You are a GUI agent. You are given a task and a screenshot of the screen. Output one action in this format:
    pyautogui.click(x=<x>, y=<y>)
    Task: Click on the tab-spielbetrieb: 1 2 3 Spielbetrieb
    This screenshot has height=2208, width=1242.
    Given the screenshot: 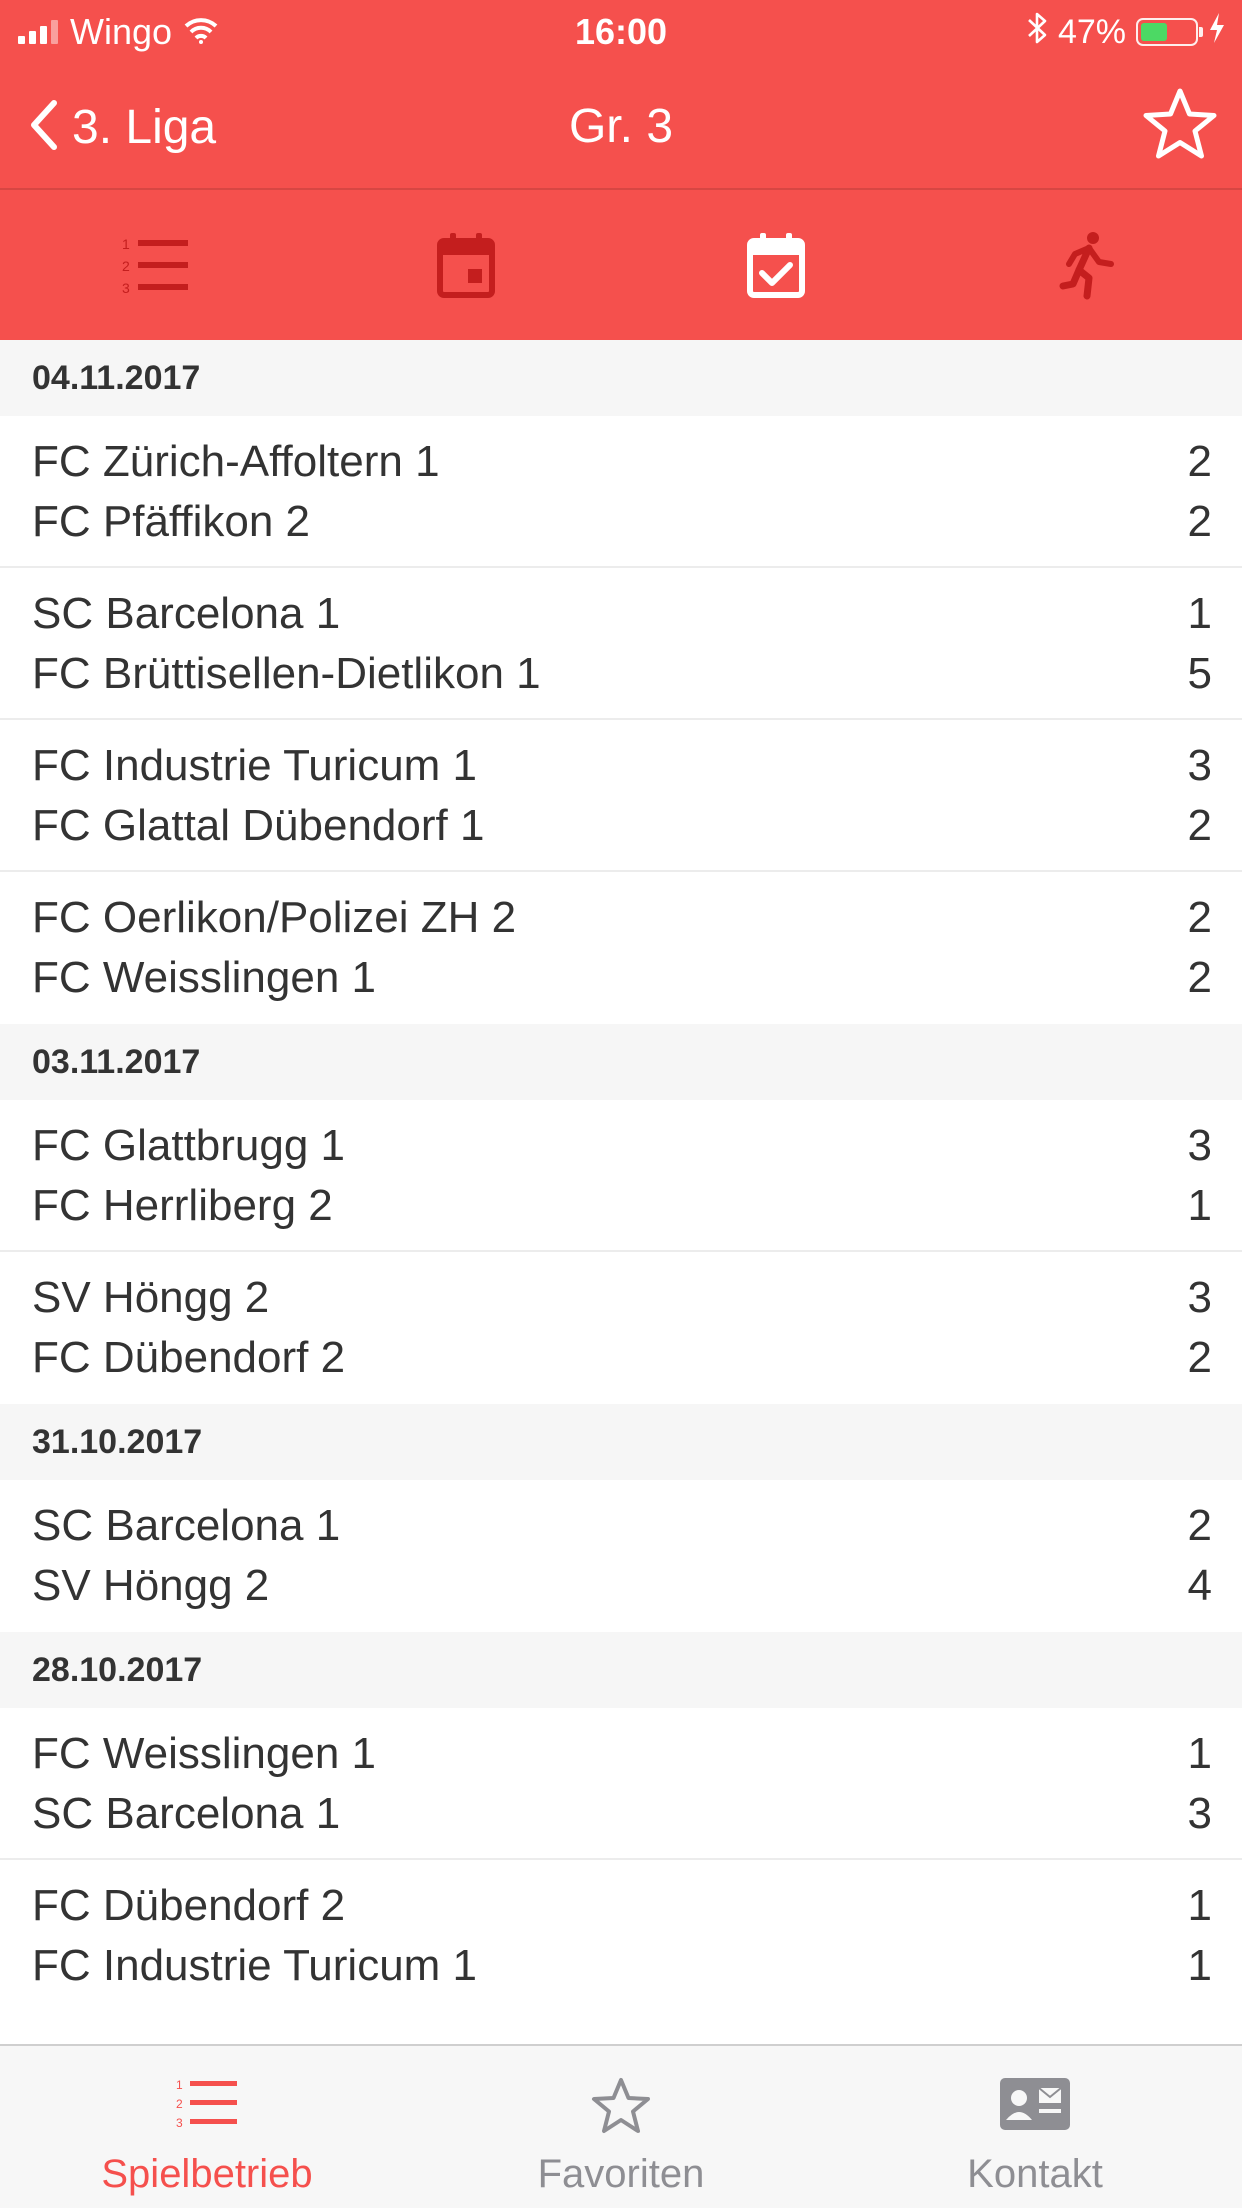 What is the action you would take?
    pyautogui.click(x=207, y=2127)
    